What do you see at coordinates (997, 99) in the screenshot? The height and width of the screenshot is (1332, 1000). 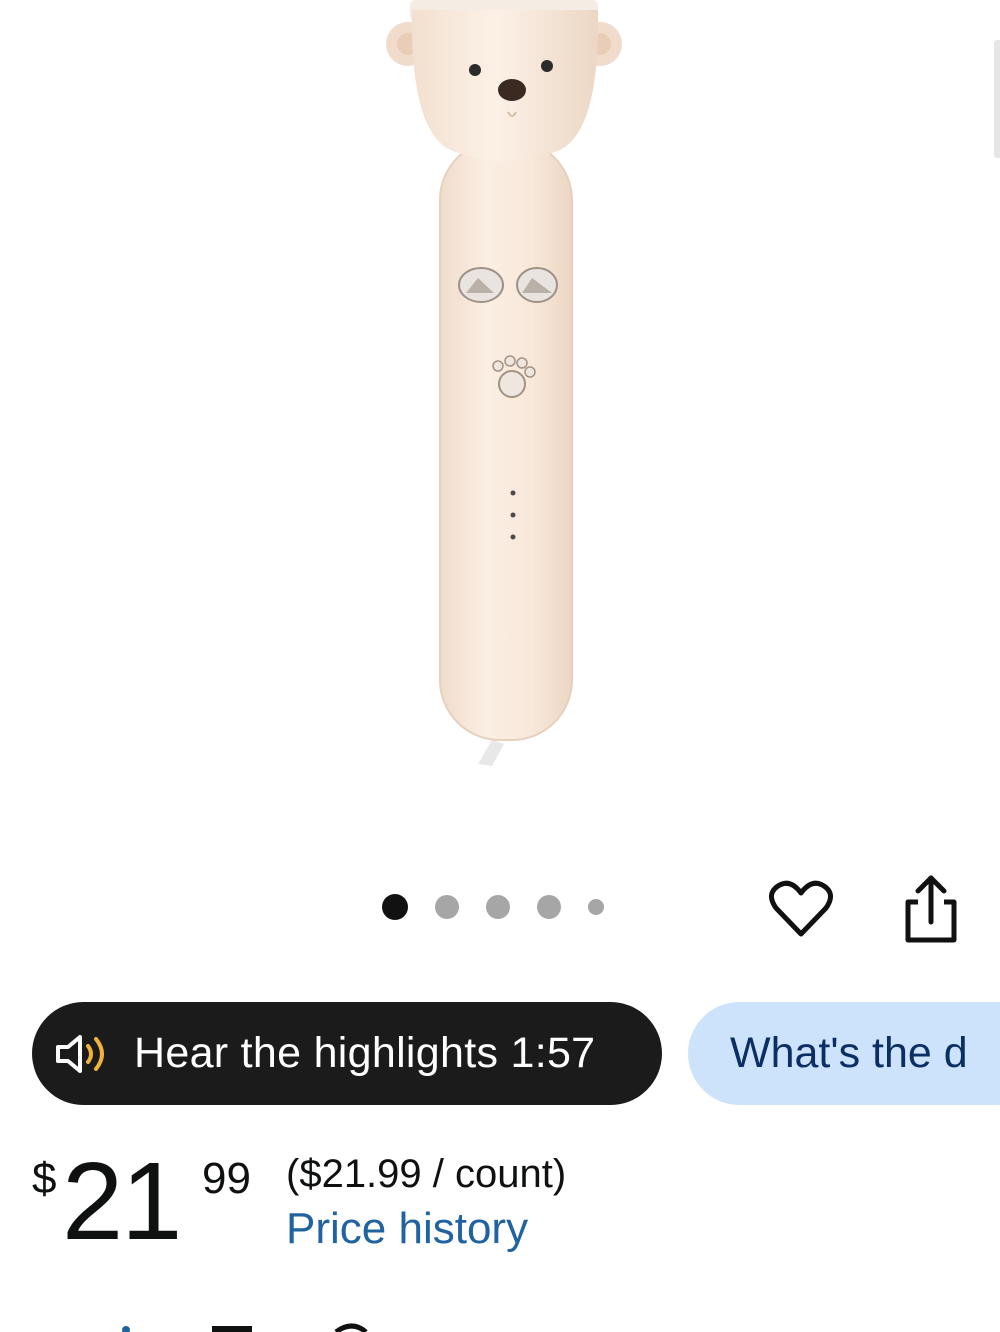 I see `carousel-edge` at bounding box center [997, 99].